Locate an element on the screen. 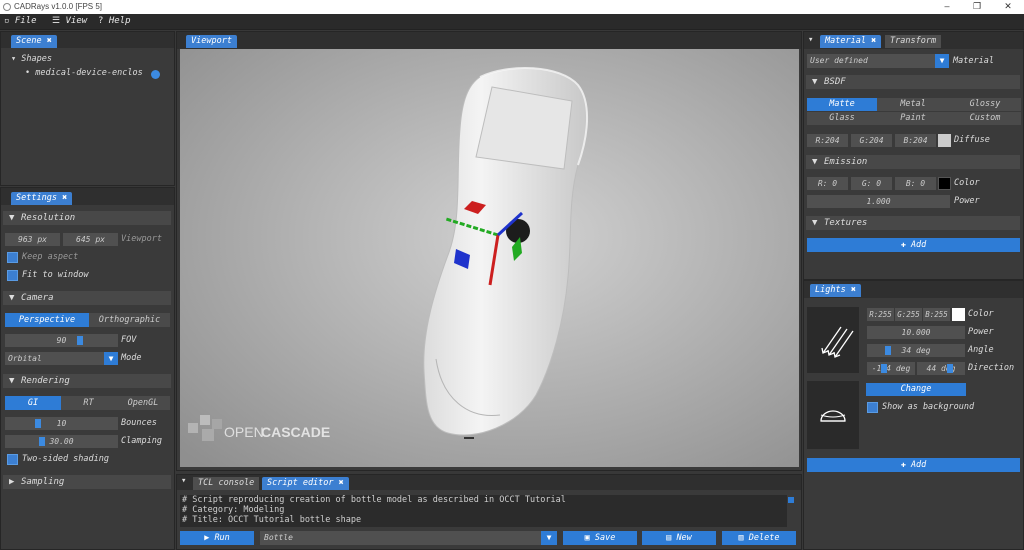  add-texture-button: ✚ Add is located at coordinates (913, 245).